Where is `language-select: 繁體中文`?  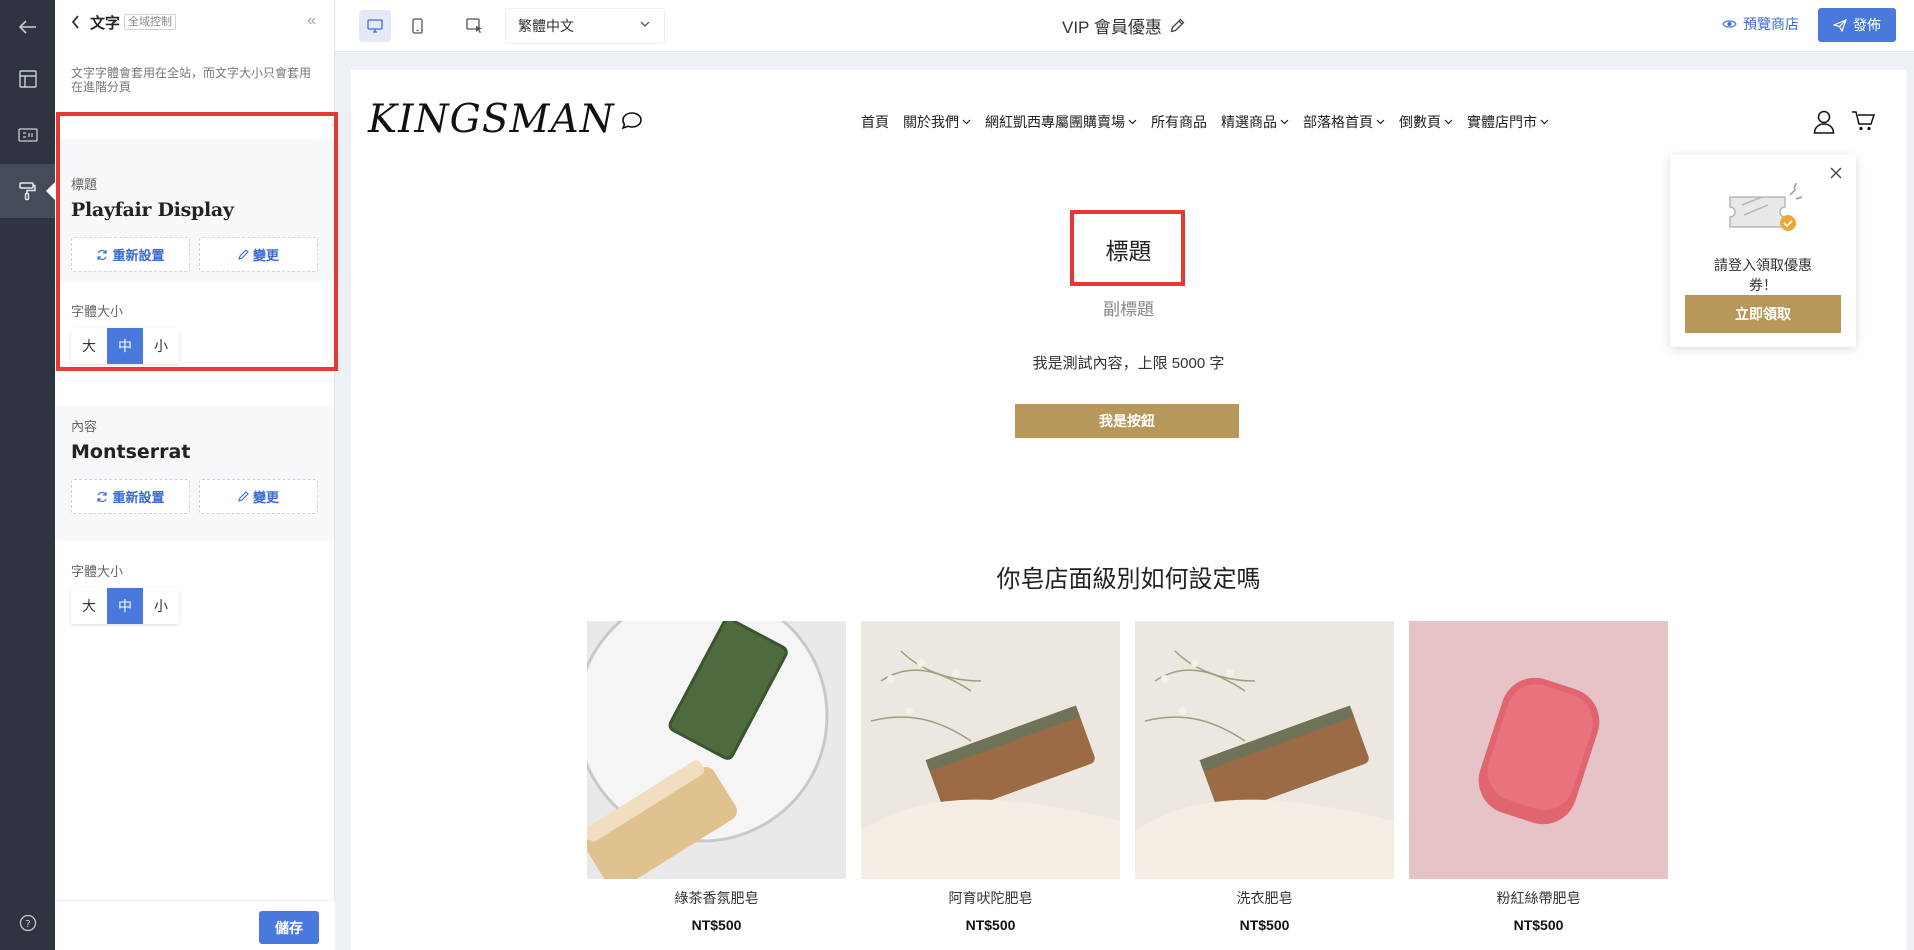
language-select: 繁體中文 is located at coordinates (585, 26).